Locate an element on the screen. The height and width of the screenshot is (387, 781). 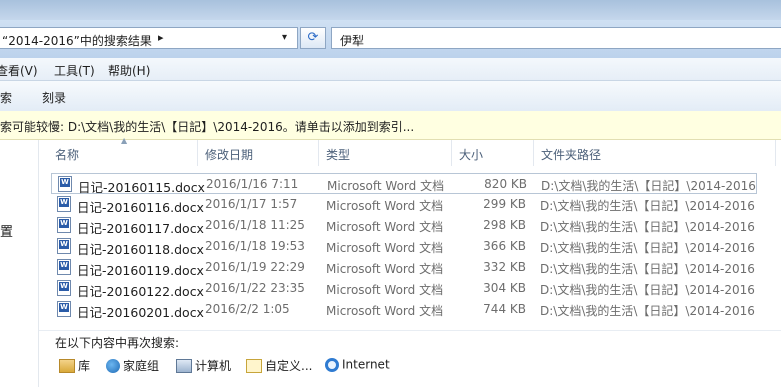
file-size: 744 KB is located at coordinates (504, 309).